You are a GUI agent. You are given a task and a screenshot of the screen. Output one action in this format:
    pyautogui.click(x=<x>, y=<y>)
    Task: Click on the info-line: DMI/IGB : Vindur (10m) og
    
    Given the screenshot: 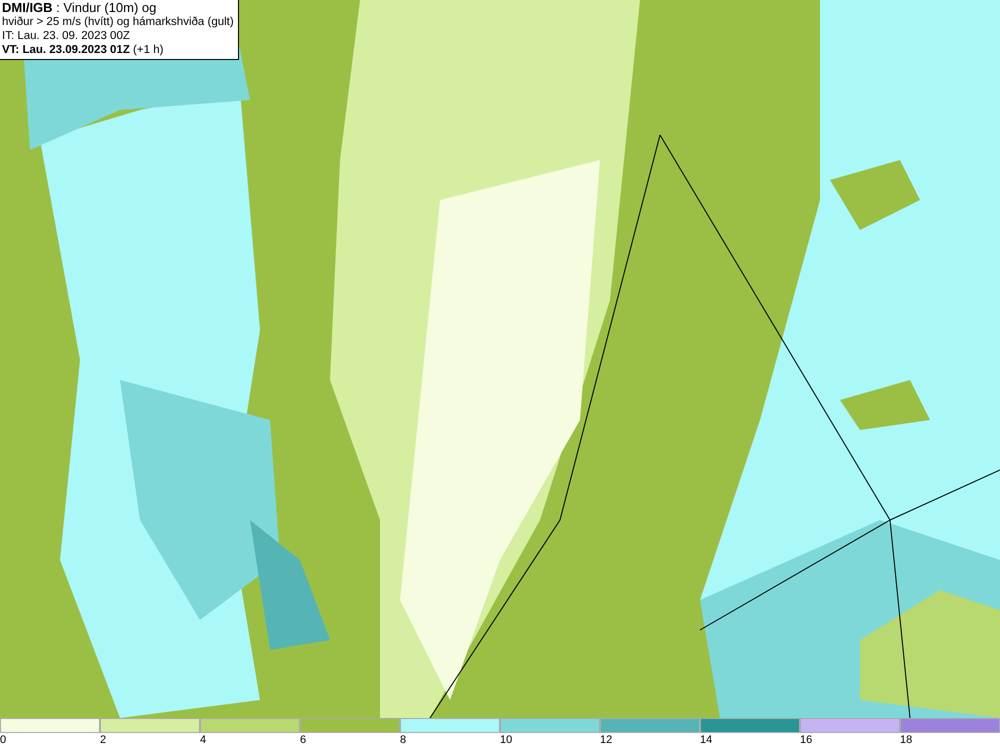 What is the action you would take?
    pyautogui.click(x=80, y=8)
    